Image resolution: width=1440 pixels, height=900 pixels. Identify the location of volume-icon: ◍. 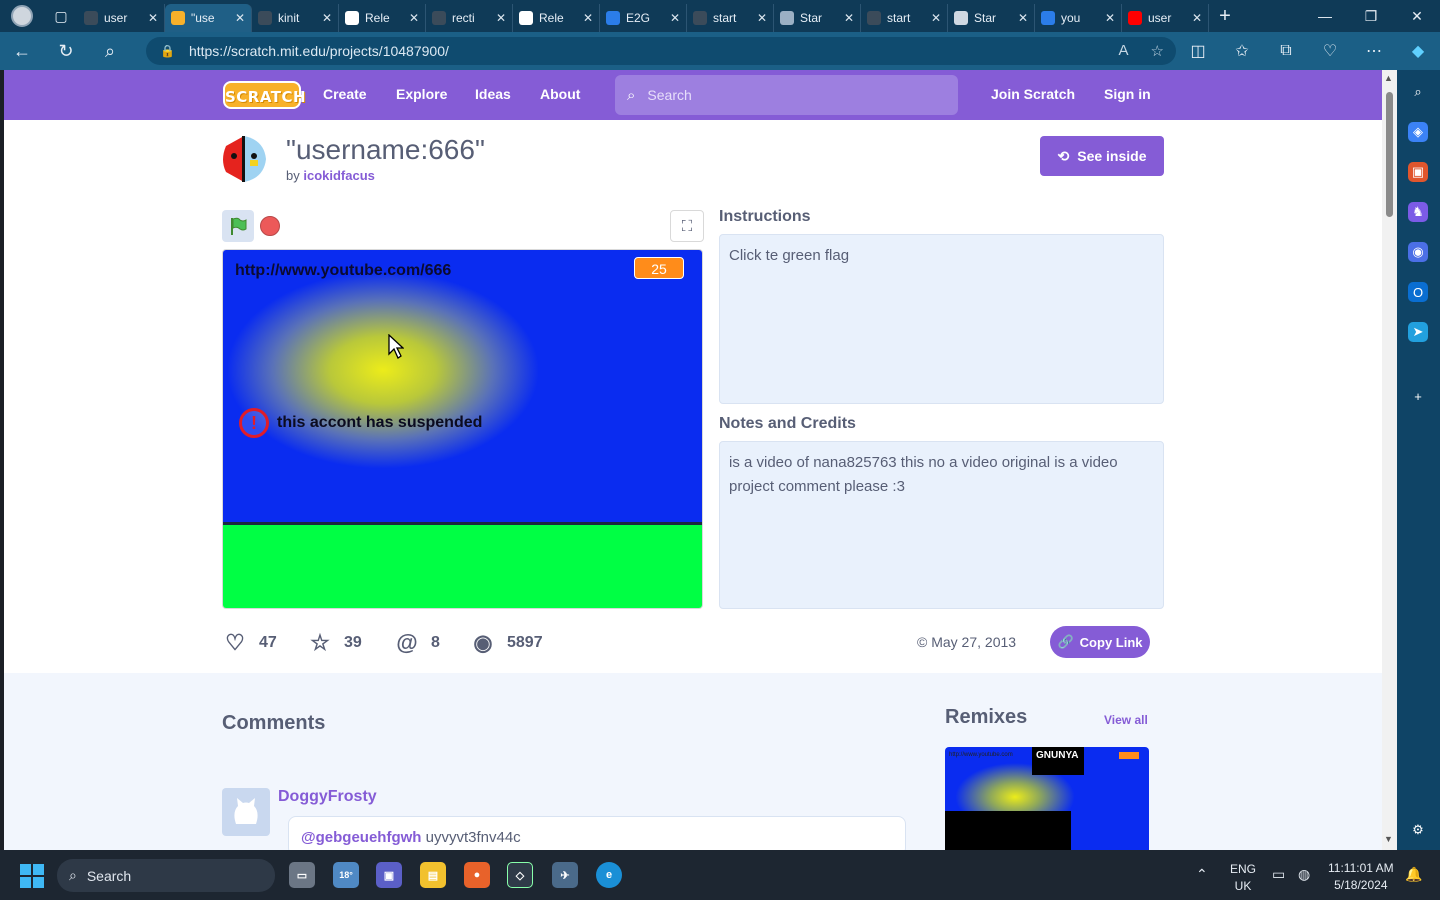
(1304, 874).